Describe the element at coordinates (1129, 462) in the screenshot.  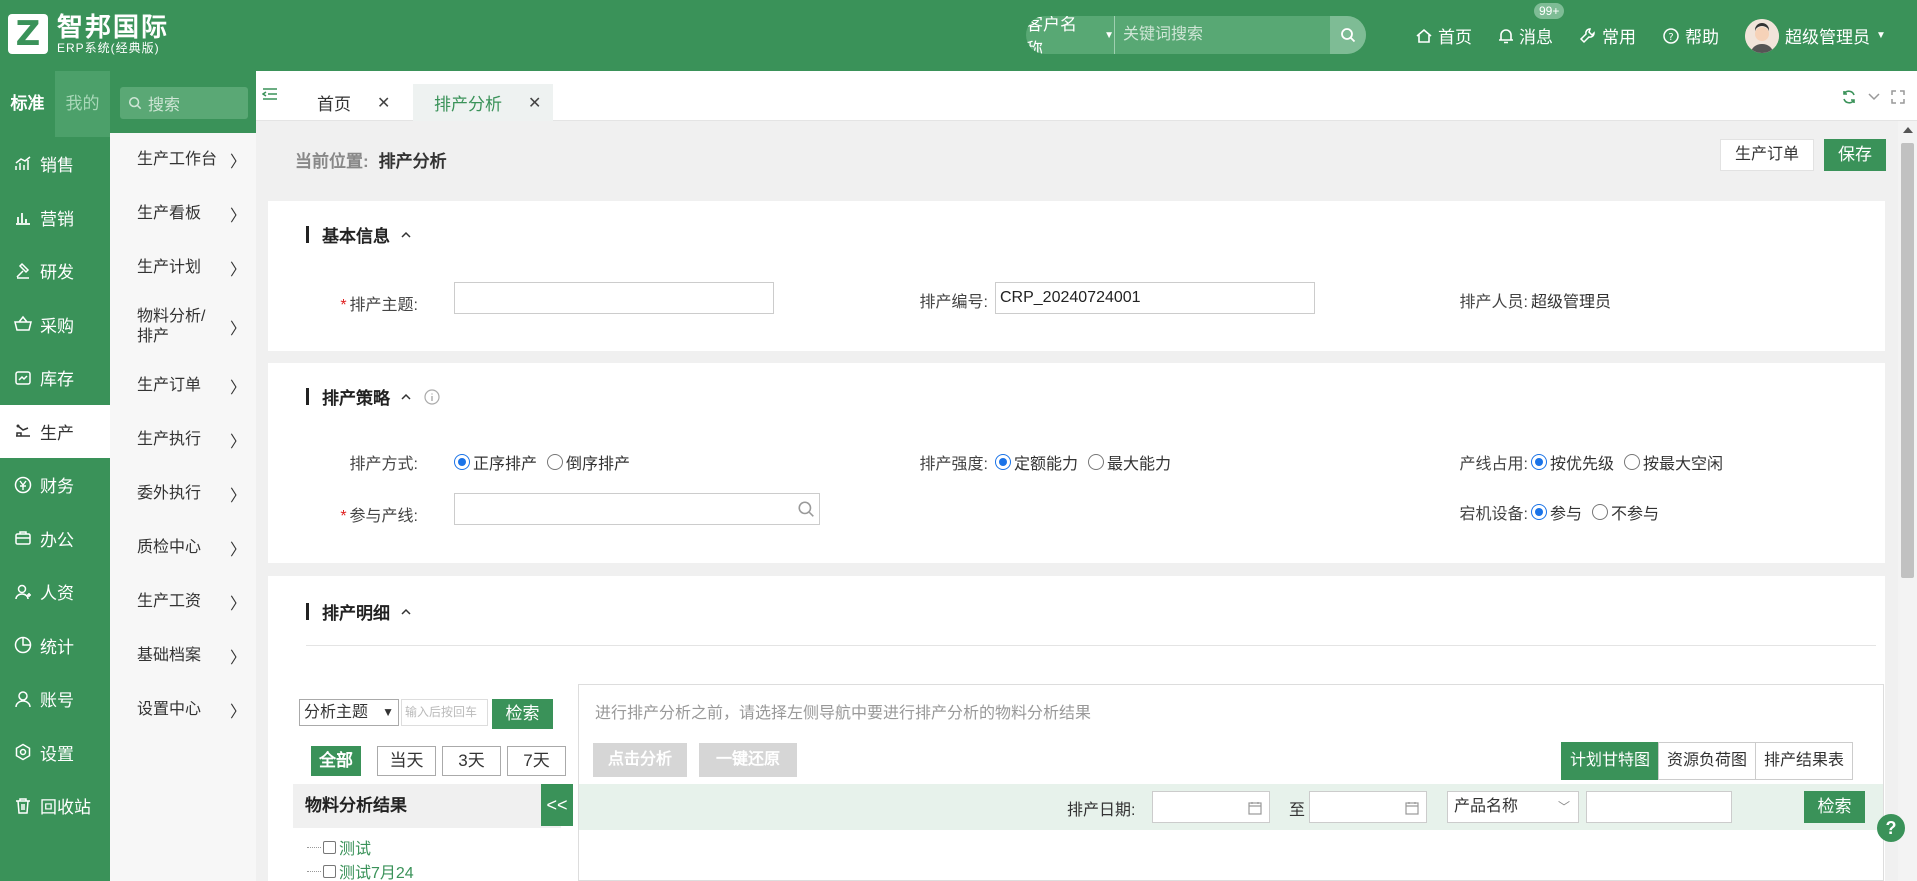
I see `radio-max: 最大能力` at that location.